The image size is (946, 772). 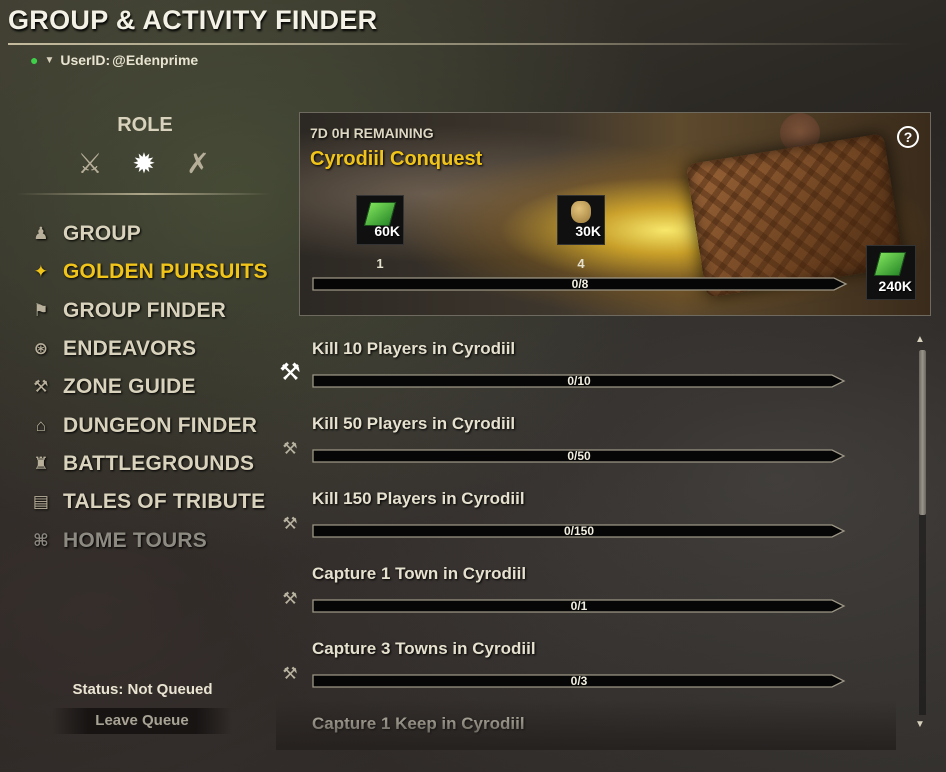 What do you see at coordinates (159, 463) in the screenshot?
I see `nav-item-label: BATTLEGROUNDS` at bounding box center [159, 463].